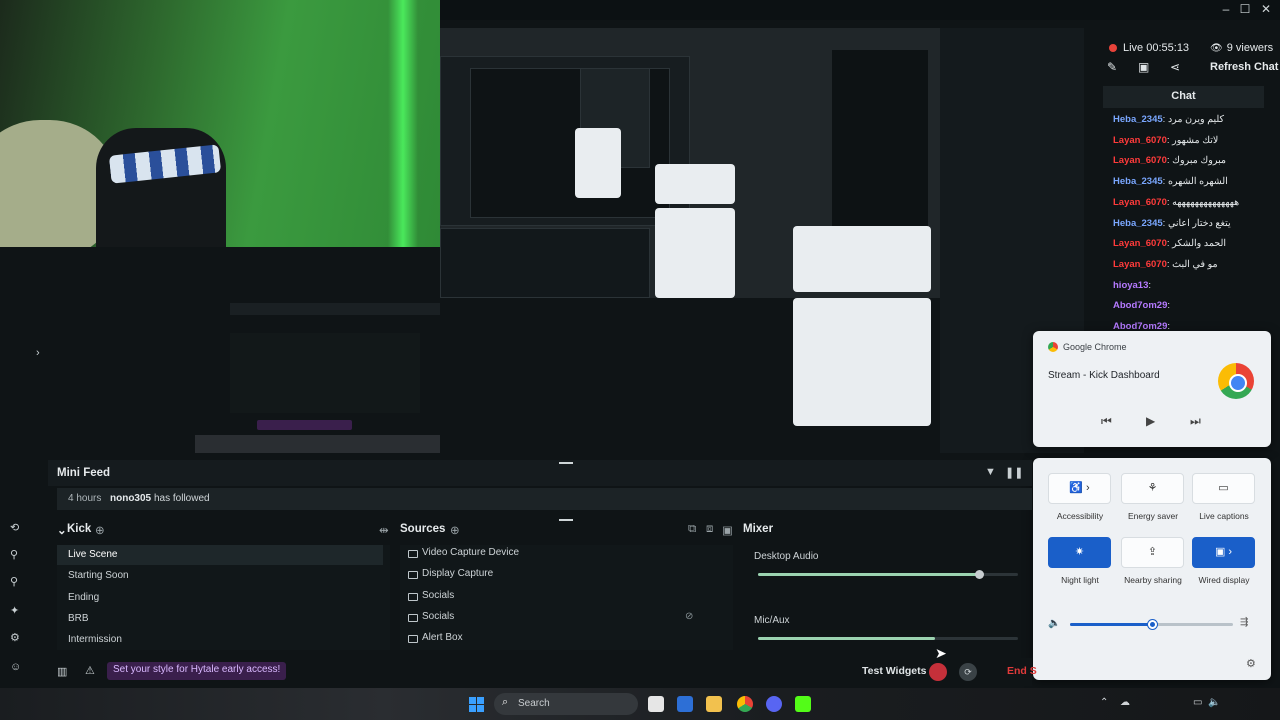 The width and height of the screenshot is (1280, 720). What do you see at coordinates (640, 704) in the screenshot?
I see `windows-taskbar` at bounding box center [640, 704].